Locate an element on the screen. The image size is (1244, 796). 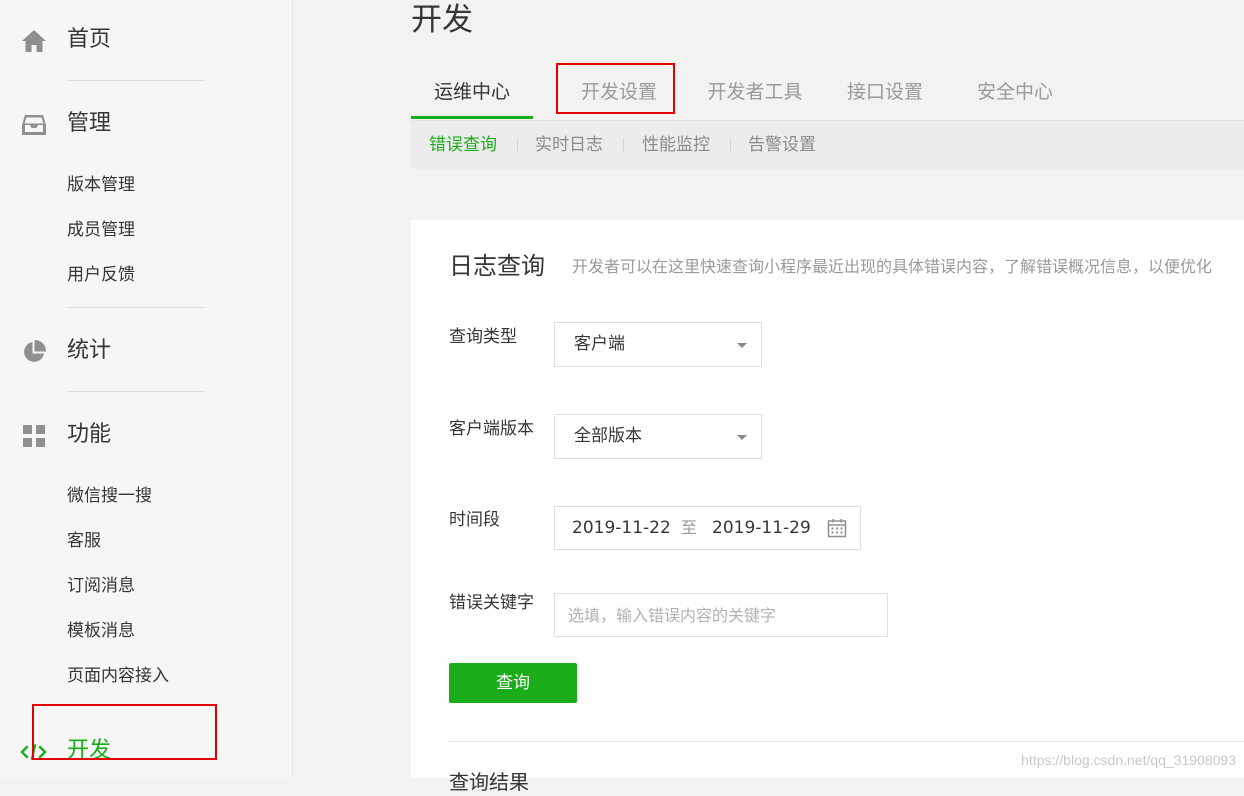
tab-bar: 运维中心 开发设置 开发者工具 接口设置 安全中心 is located at coordinates (827, 92).